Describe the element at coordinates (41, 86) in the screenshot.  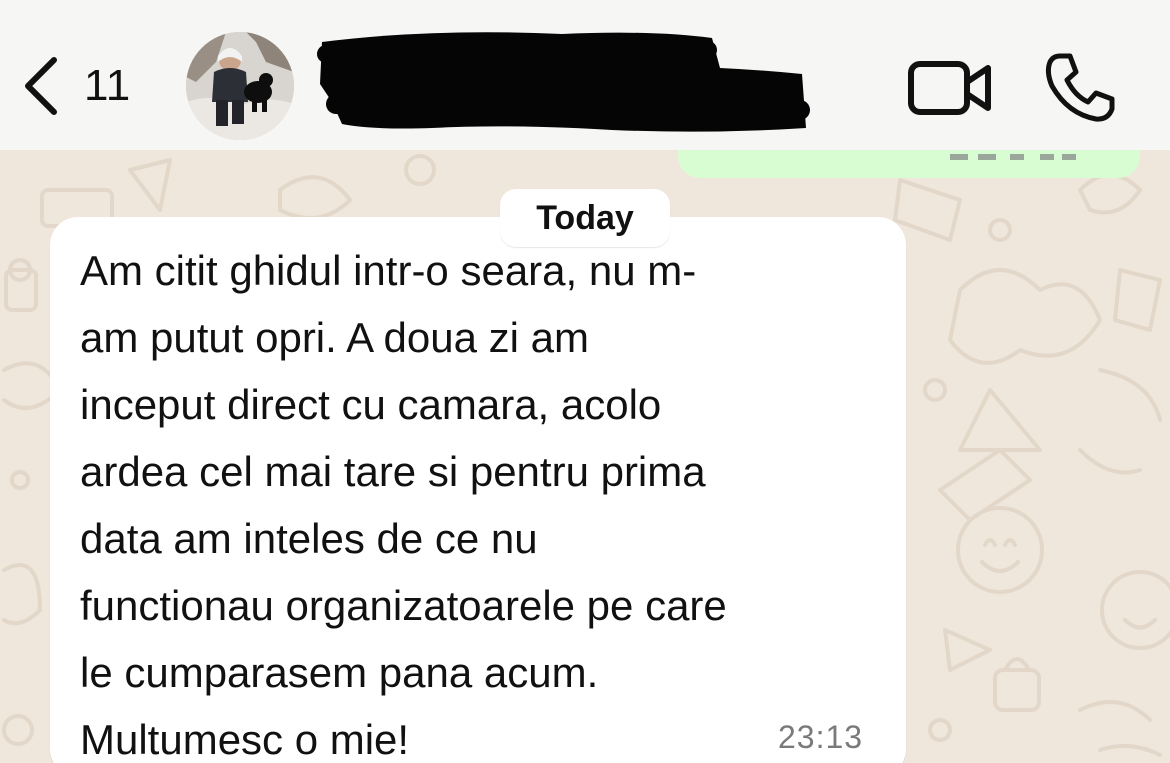
I see `chevron-left-icon` at that location.